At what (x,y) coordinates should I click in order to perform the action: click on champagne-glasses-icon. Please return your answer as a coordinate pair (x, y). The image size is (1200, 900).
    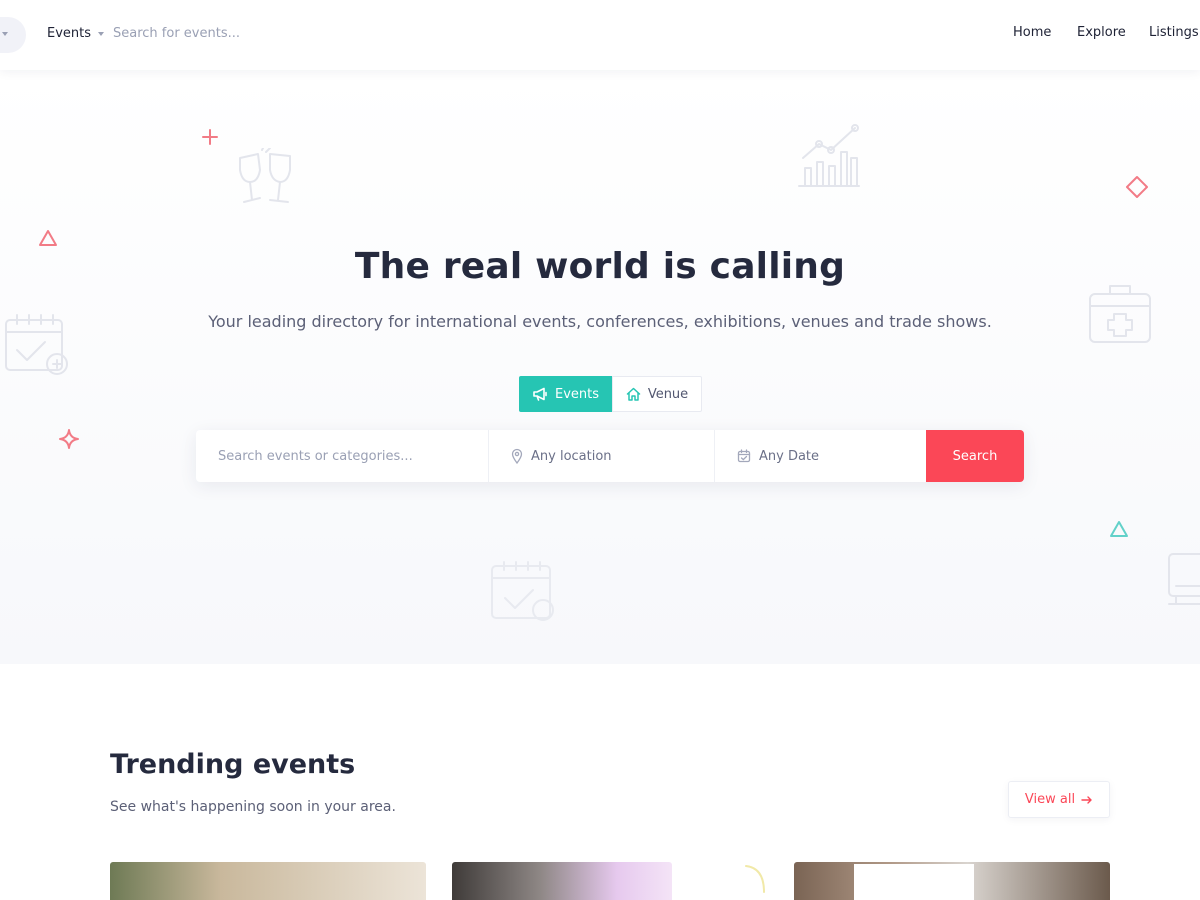
    Looking at the image, I should click on (265, 175).